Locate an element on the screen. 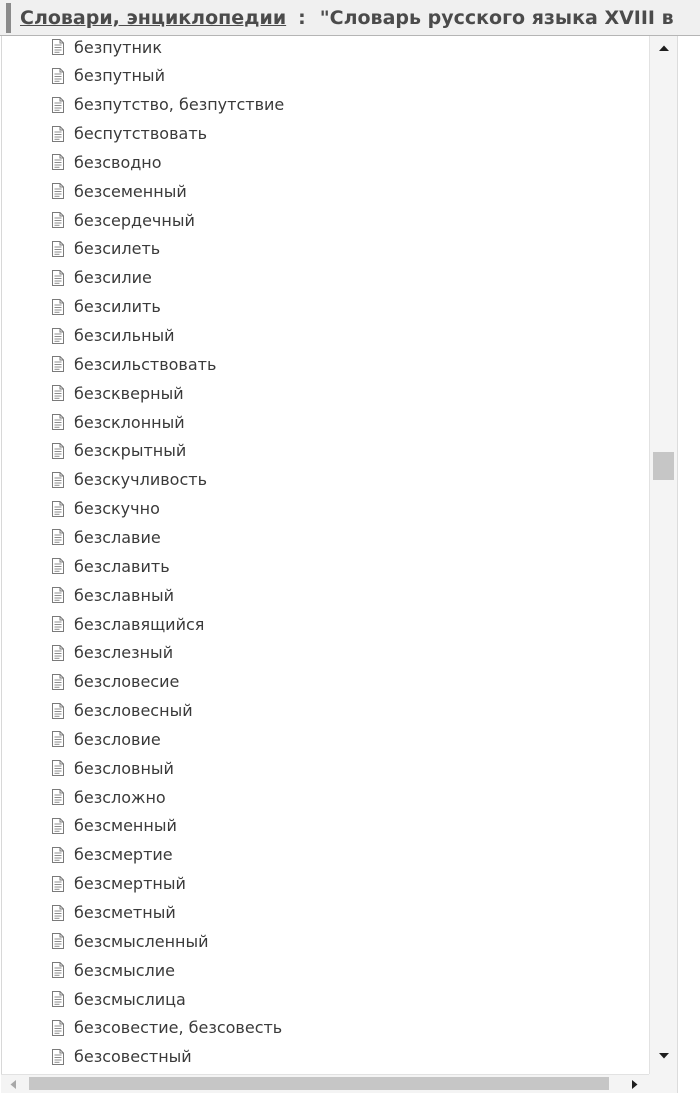  tree-item-label: безсмыслица is located at coordinates (130, 999).